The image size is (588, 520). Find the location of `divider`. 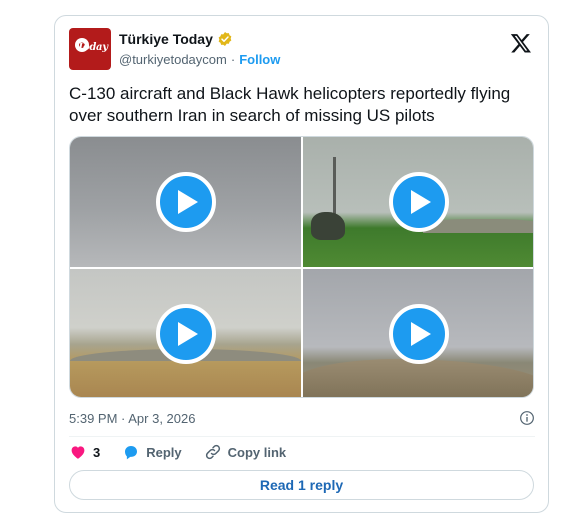

divider is located at coordinates (302, 436).